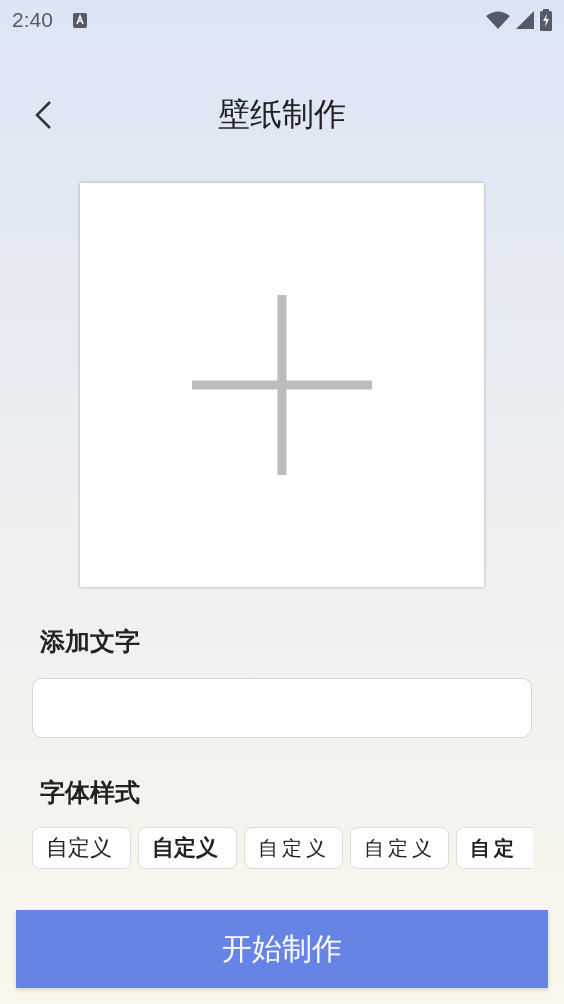 This screenshot has width=564, height=1004. I want to click on start-button: 开始制作, so click(282, 949).